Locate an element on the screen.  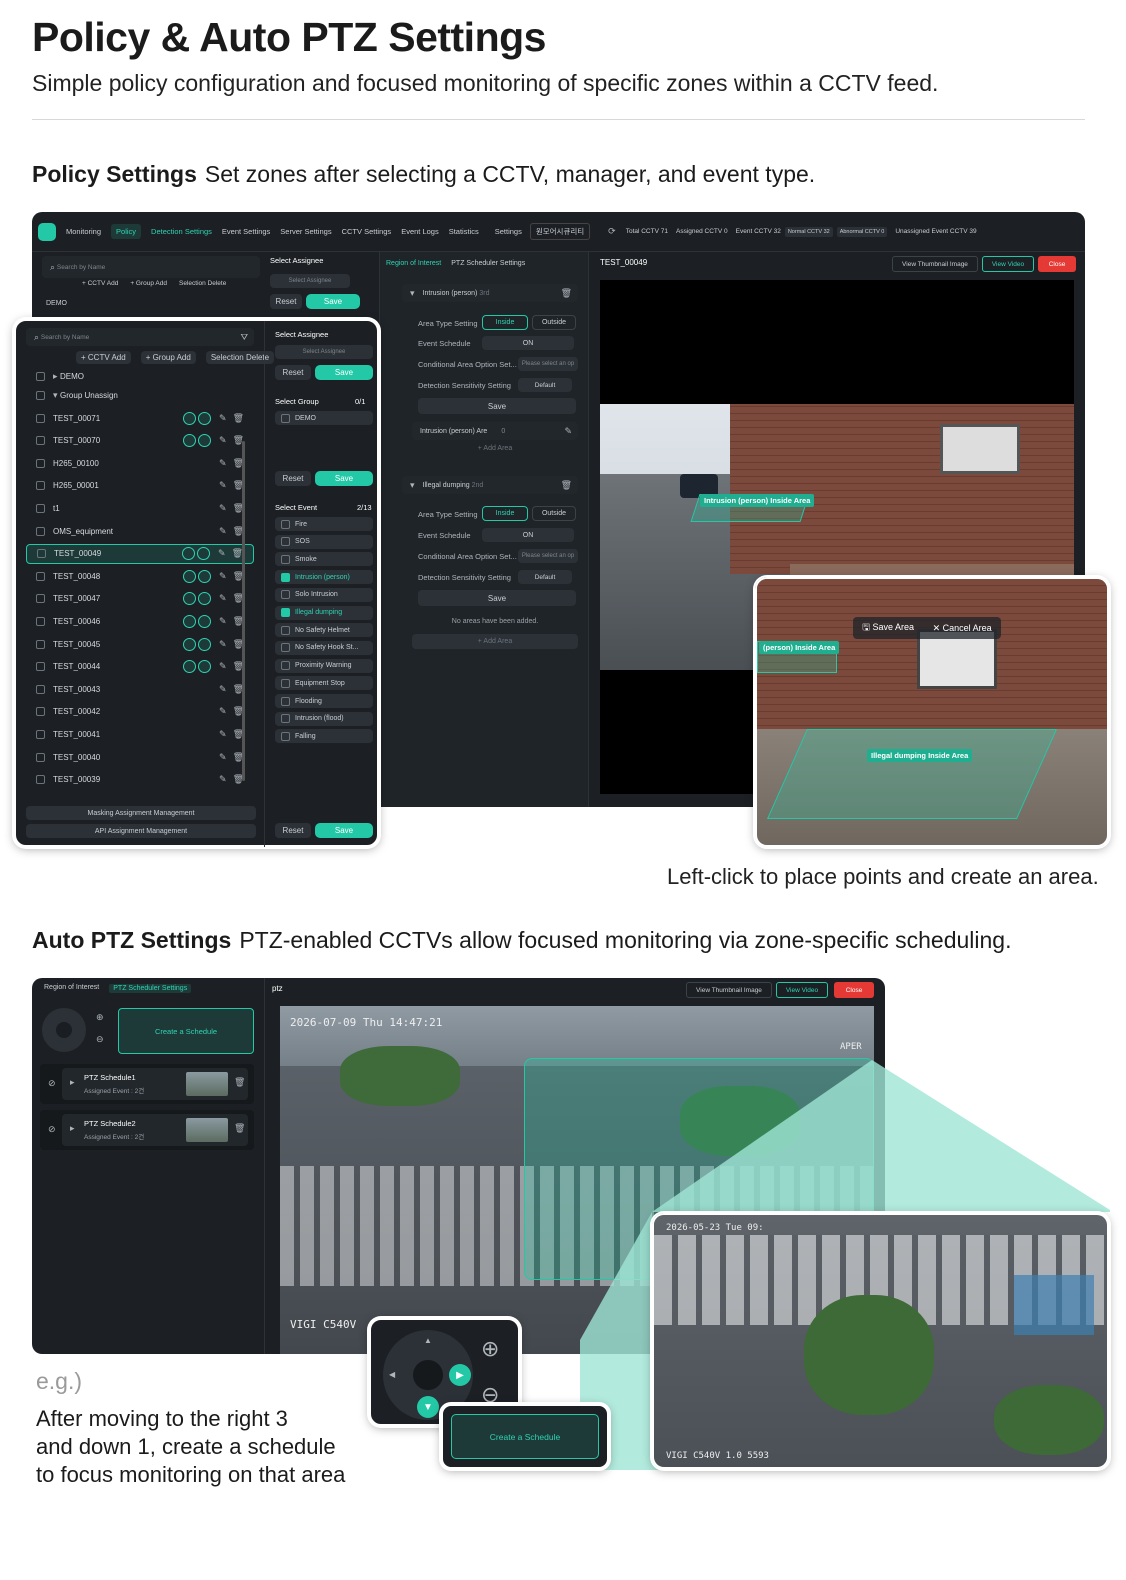
table-row: TEST_00046 ✎ 🗑 is located at coordinates (140, 621).